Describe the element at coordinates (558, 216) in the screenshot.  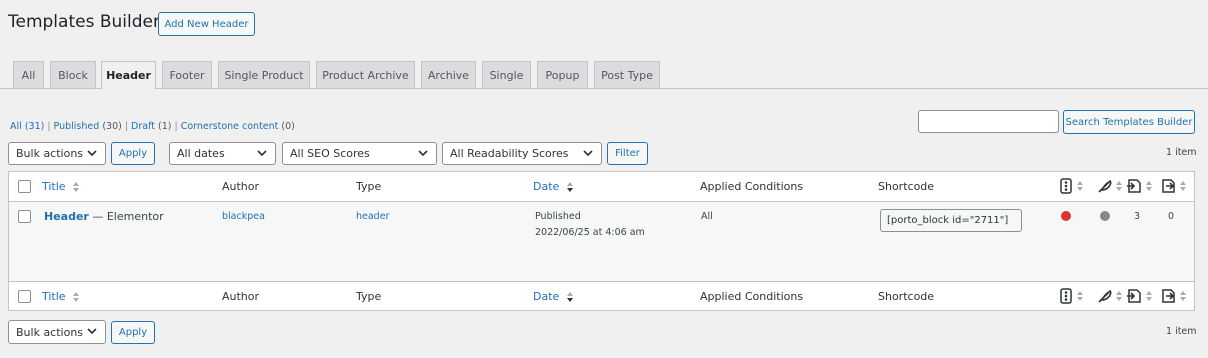
I see `row-status: Published` at that location.